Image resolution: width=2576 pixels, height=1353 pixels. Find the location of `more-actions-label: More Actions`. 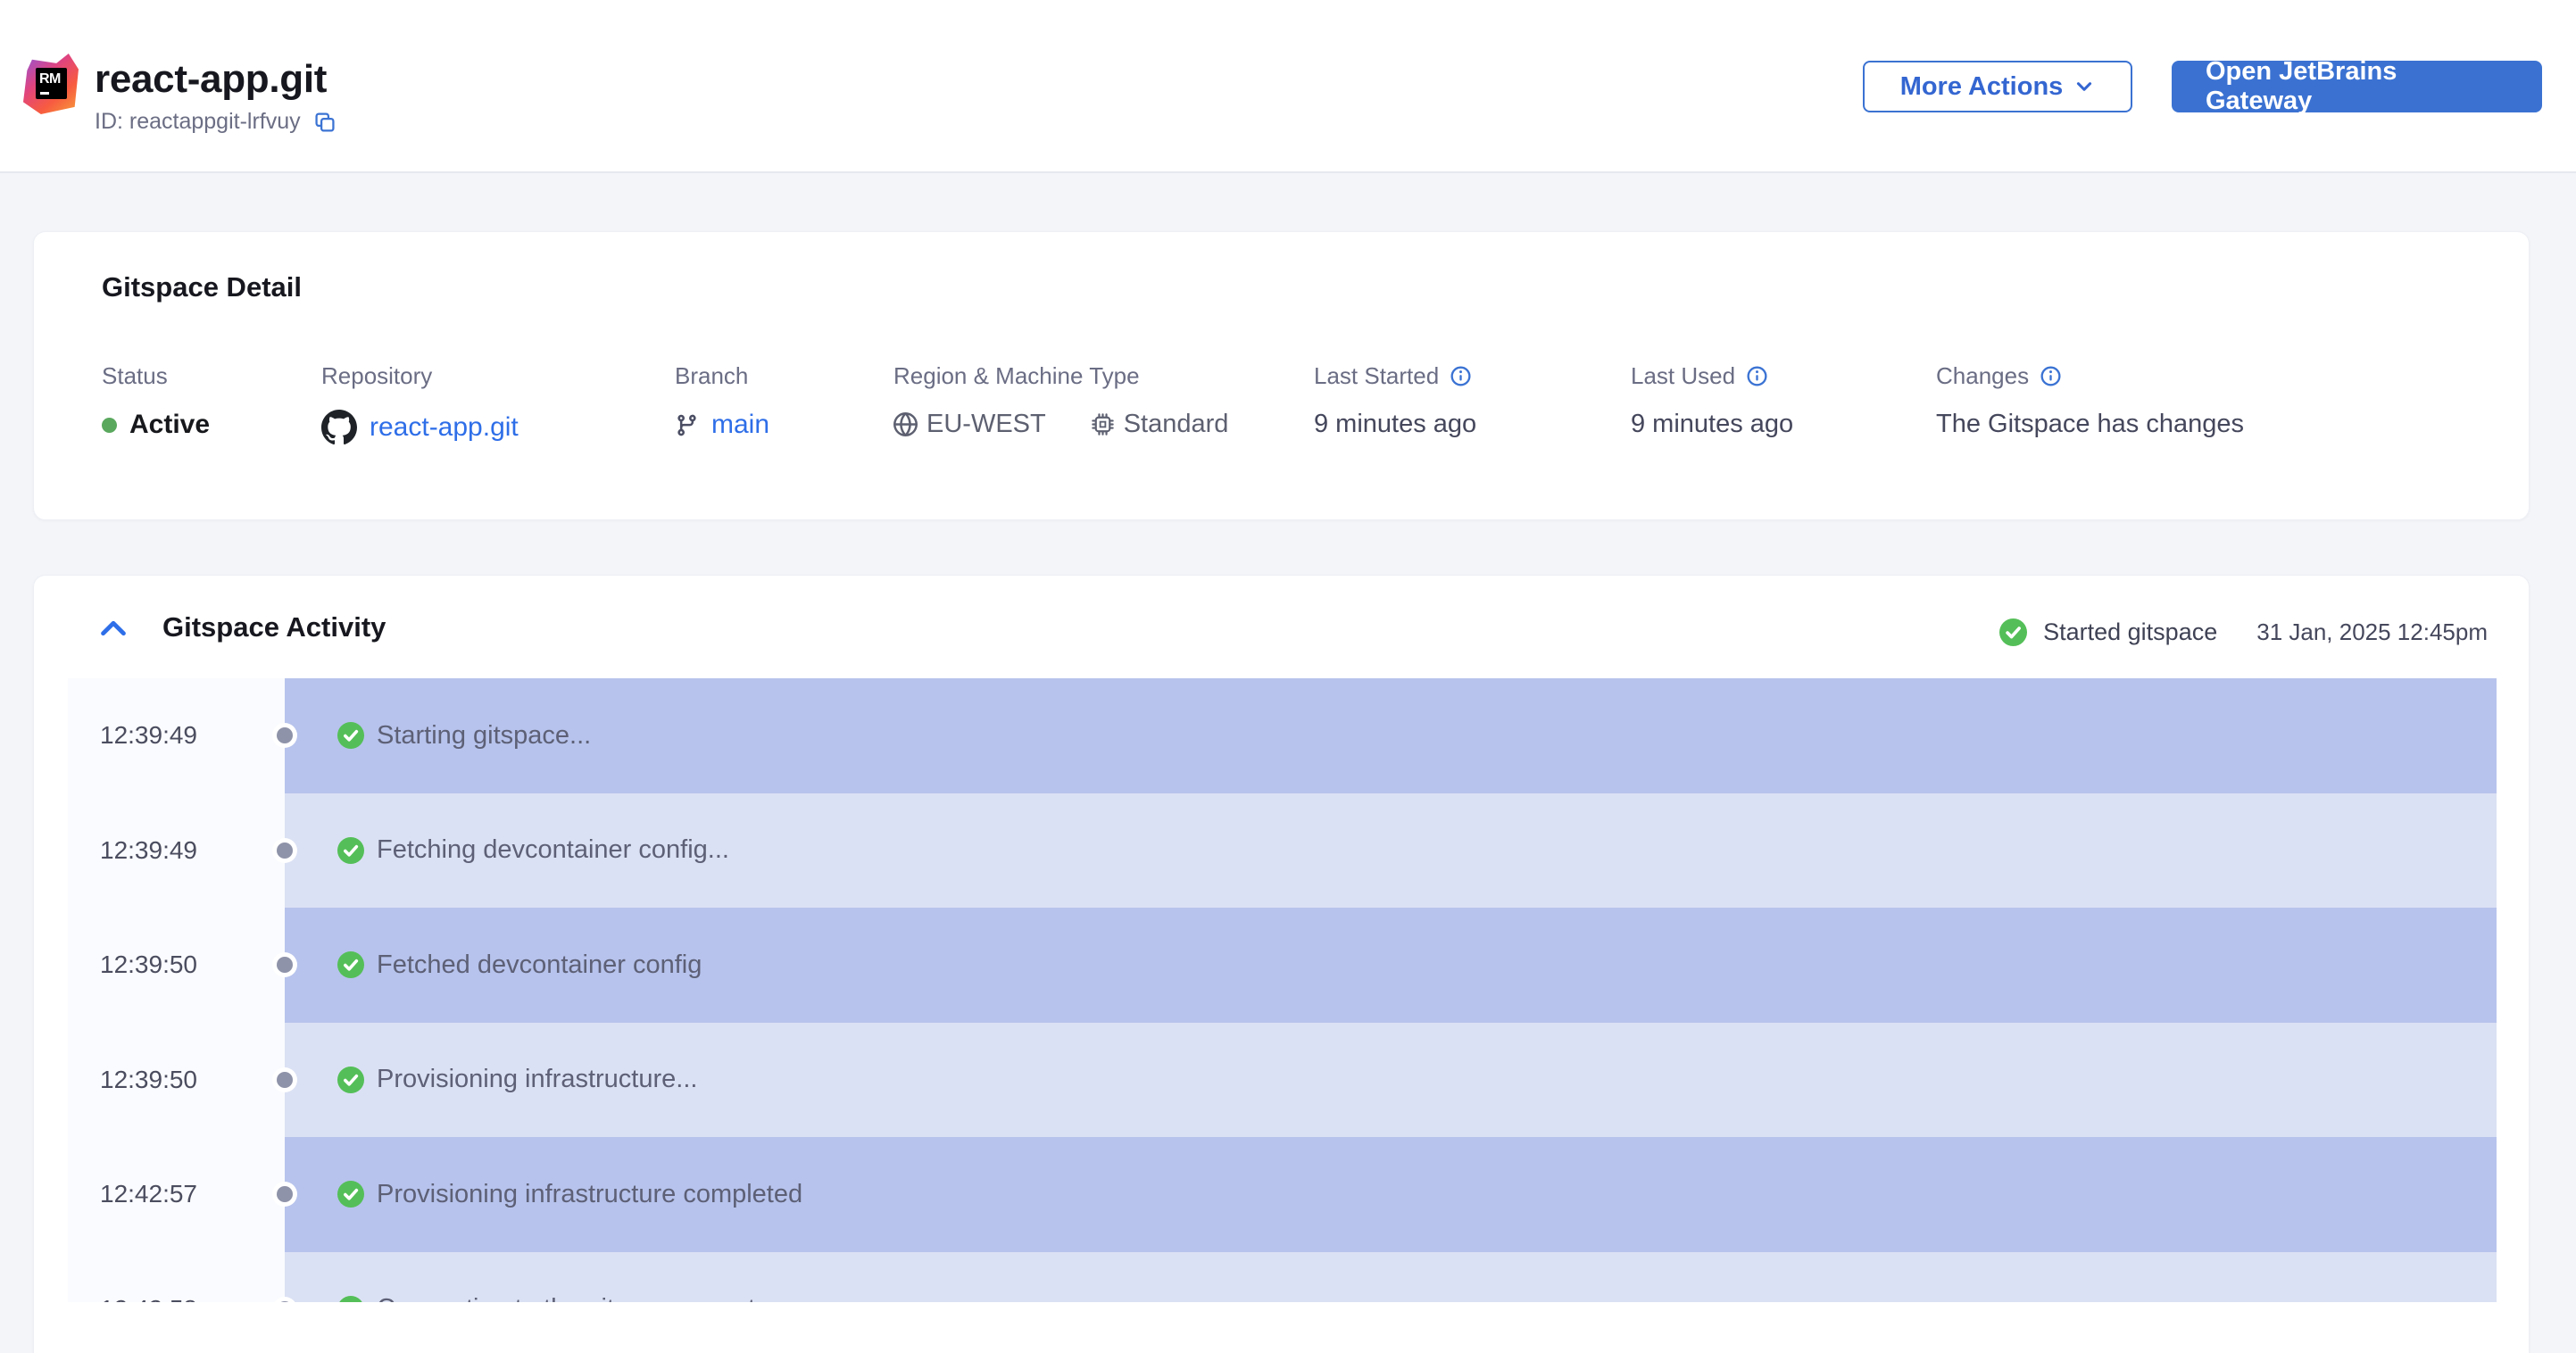

more-actions-label: More Actions is located at coordinates (1981, 86).